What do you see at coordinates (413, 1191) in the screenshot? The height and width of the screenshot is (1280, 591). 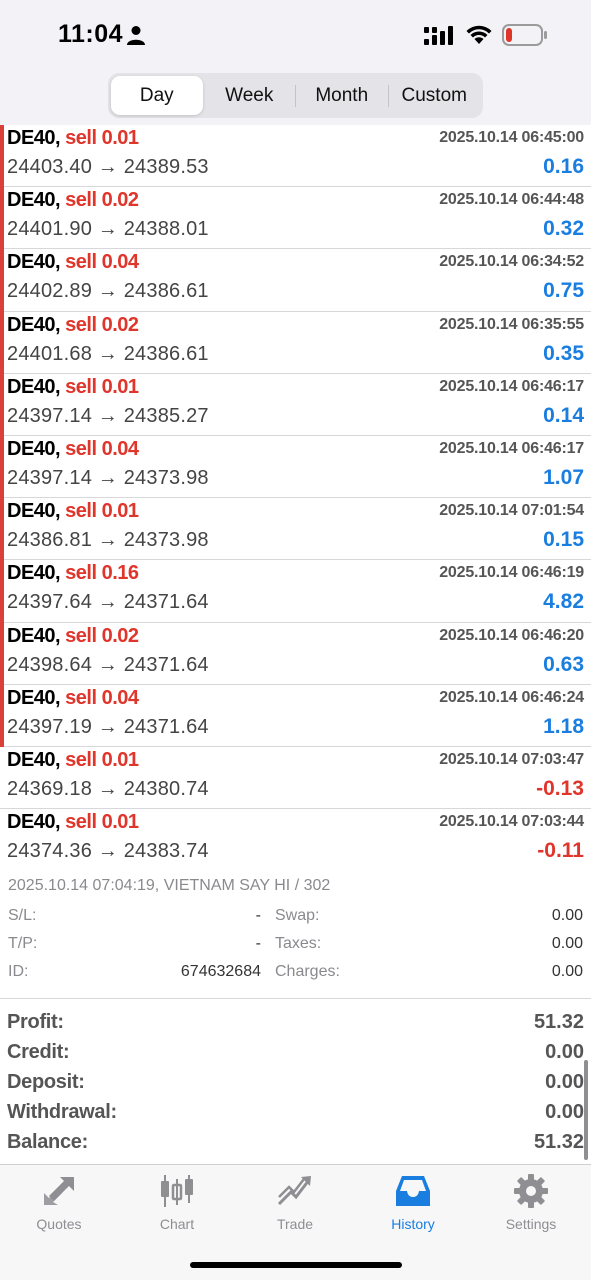 I see `history-icon` at bounding box center [413, 1191].